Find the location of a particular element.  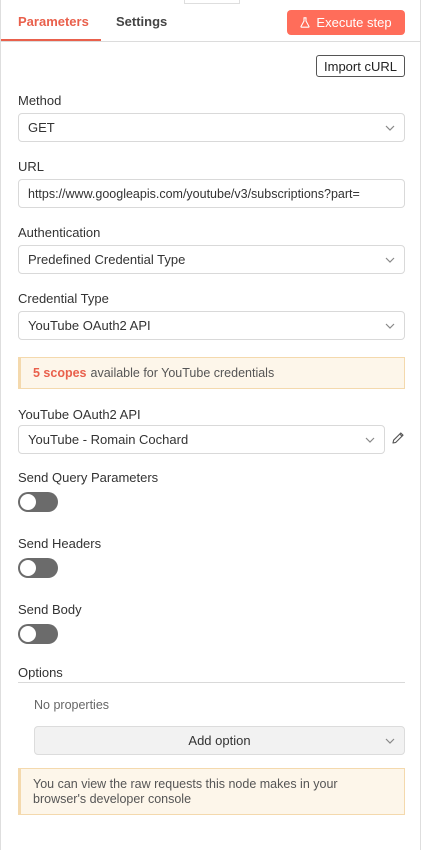

send-body-label: Send Body is located at coordinates (50, 609).